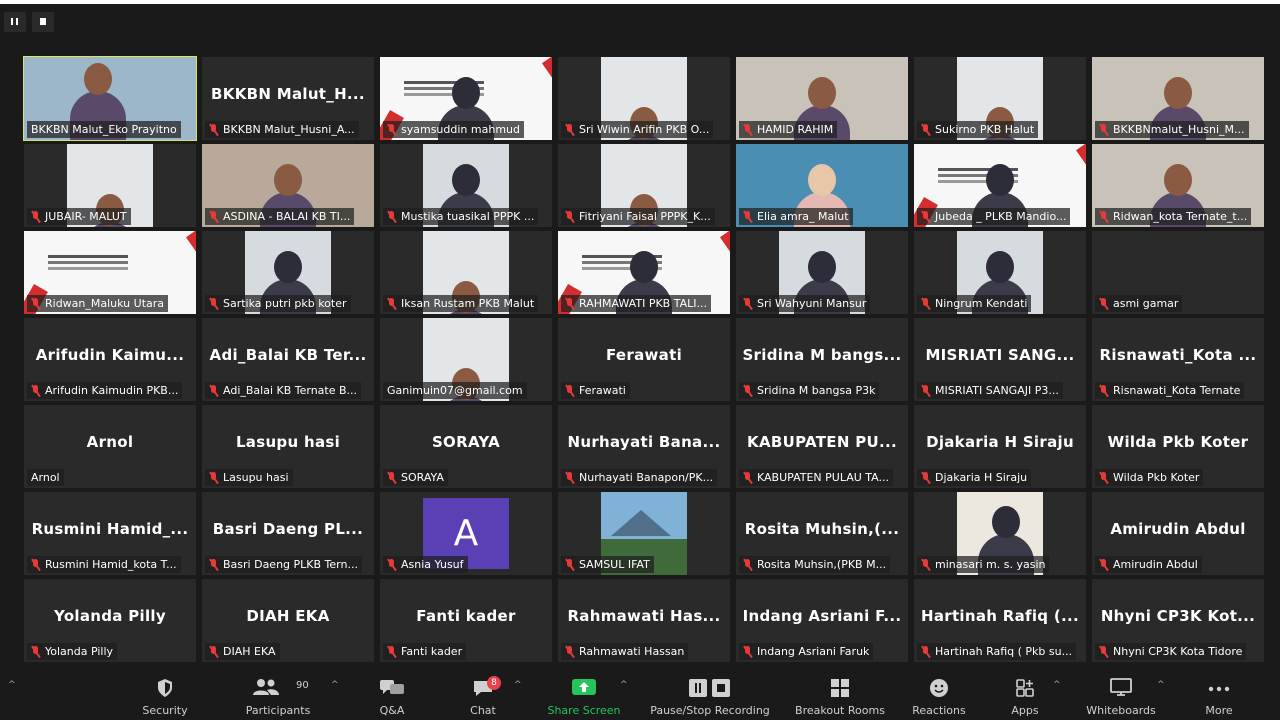 This screenshot has height=720, width=1280. What do you see at coordinates (1000, 446) in the screenshot?
I see `participant-tile: Djakaria H Siraju Djakaria H Siraju` at bounding box center [1000, 446].